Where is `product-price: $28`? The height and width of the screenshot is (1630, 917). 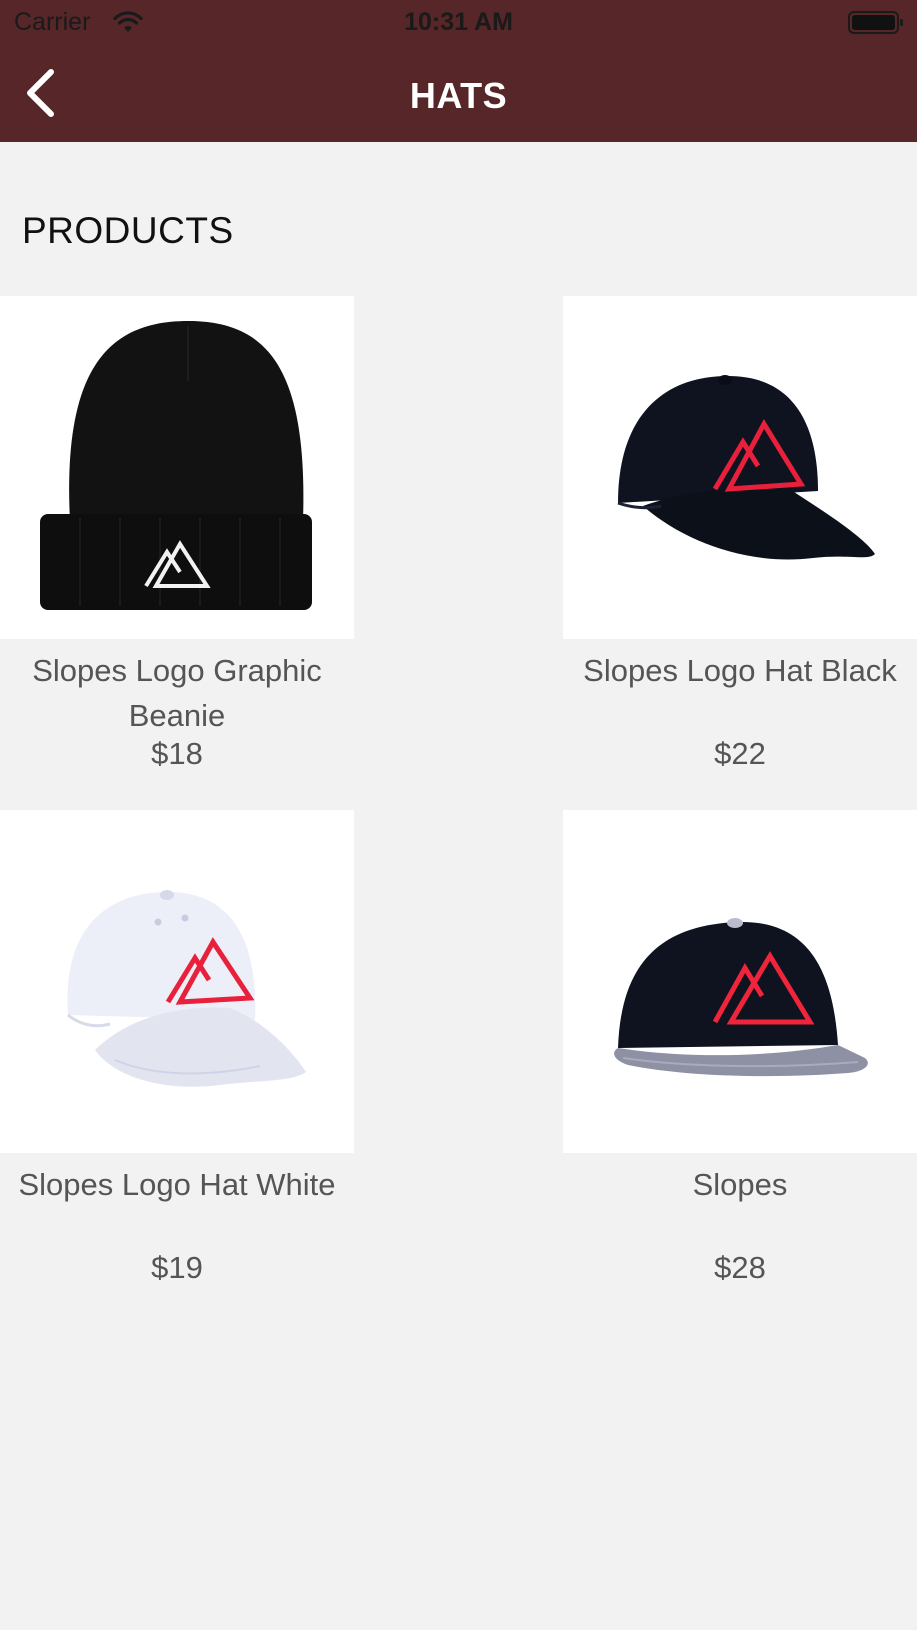 product-price: $28 is located at coordinates (740, 1267).